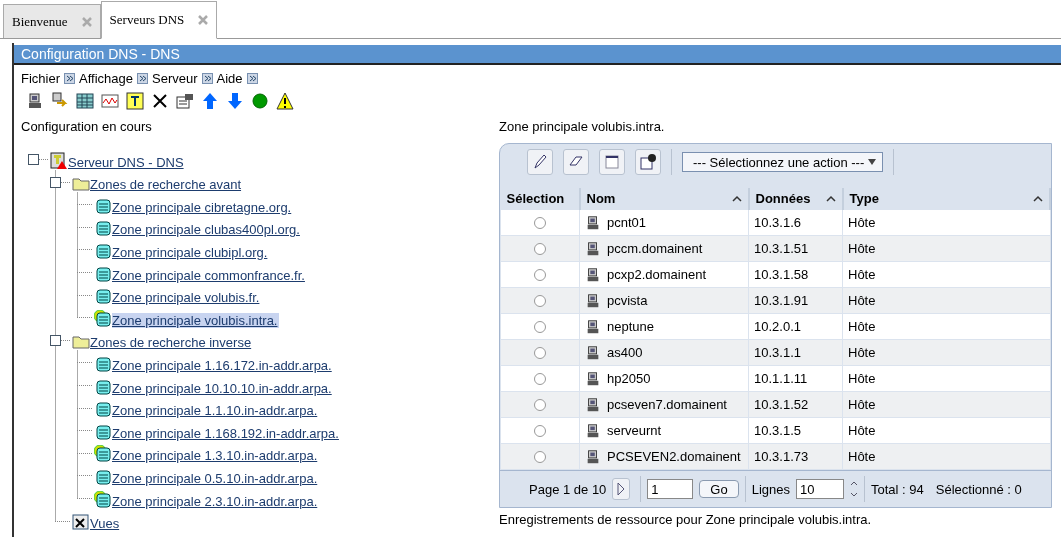 The height and width of the screenshot is (537, 1061). What do you see at coordinates (783, 162) in the screenshot?
I see `action-dropdown: --- Sélectionnez une action ---` at bounding box center [783, 162].